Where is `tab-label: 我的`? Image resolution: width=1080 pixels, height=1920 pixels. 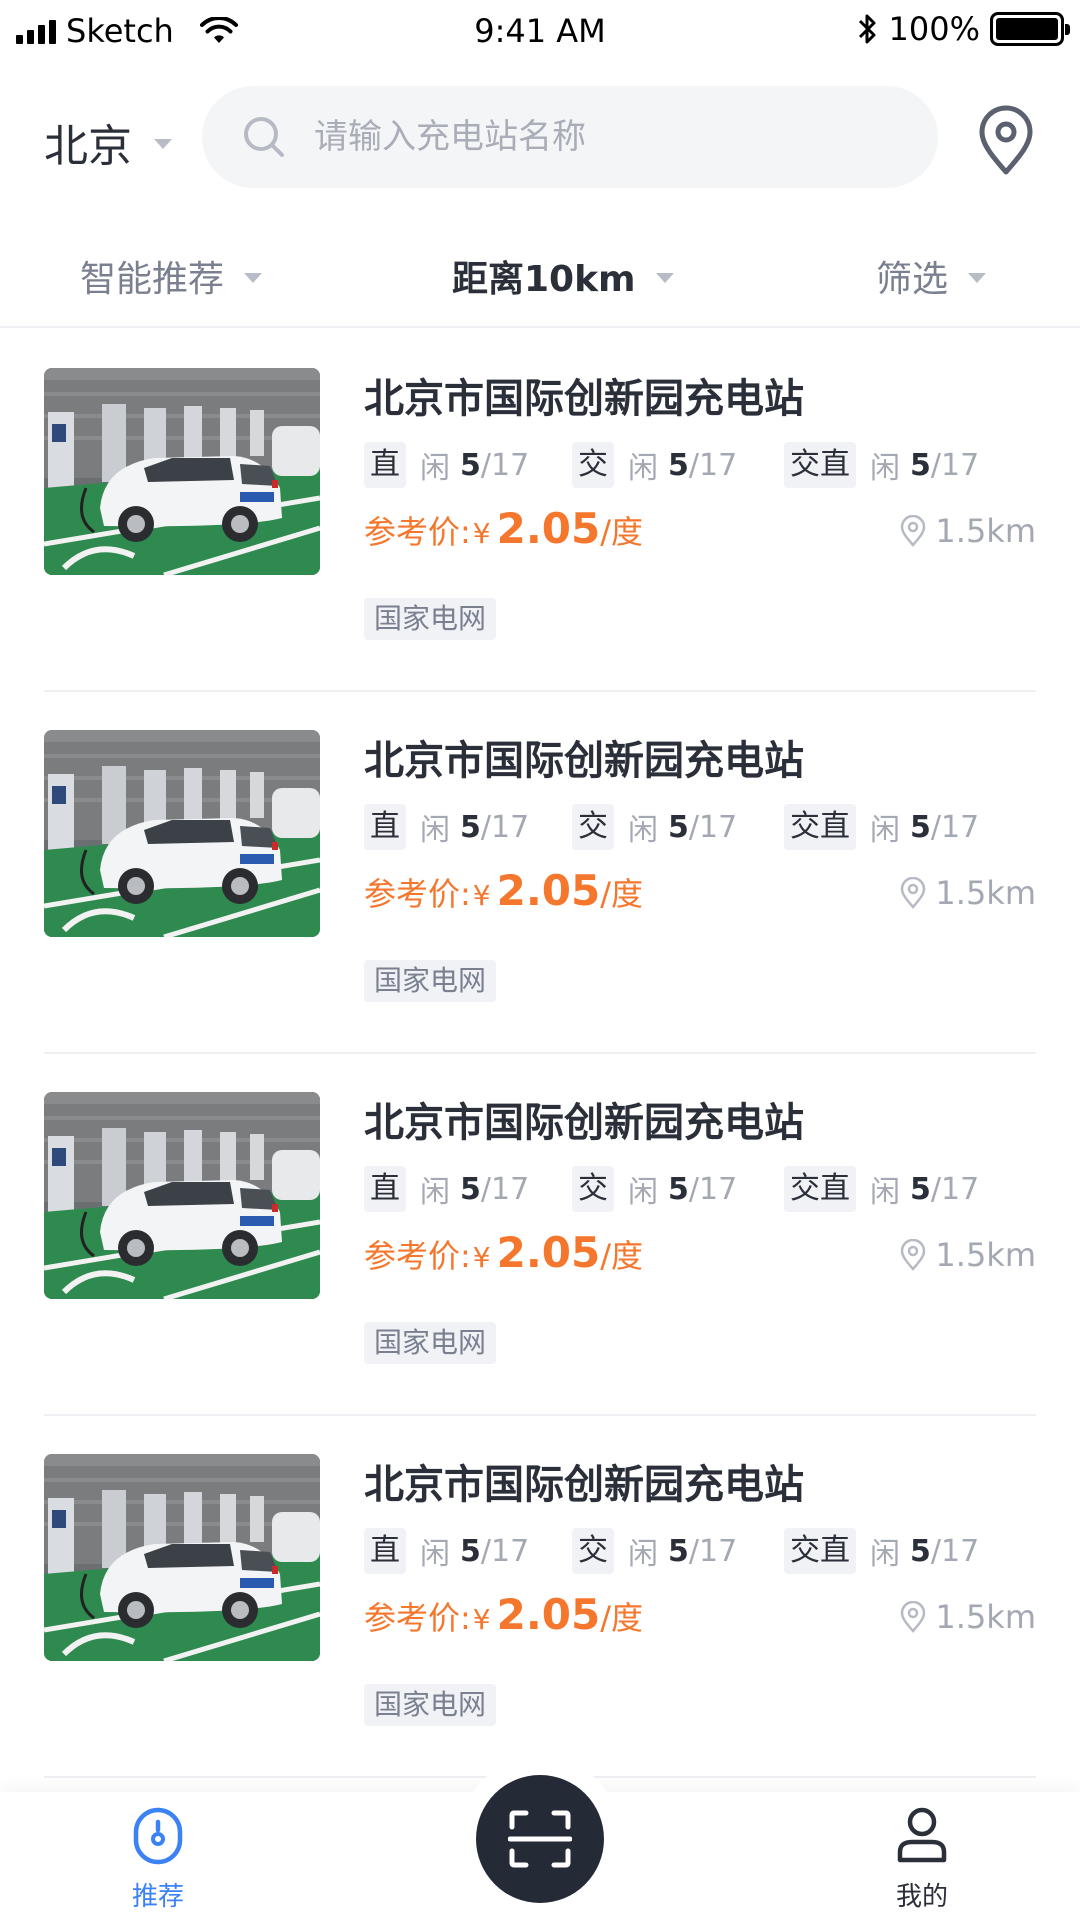
tab-label: 我的 is located at coordinates (921, 1897).